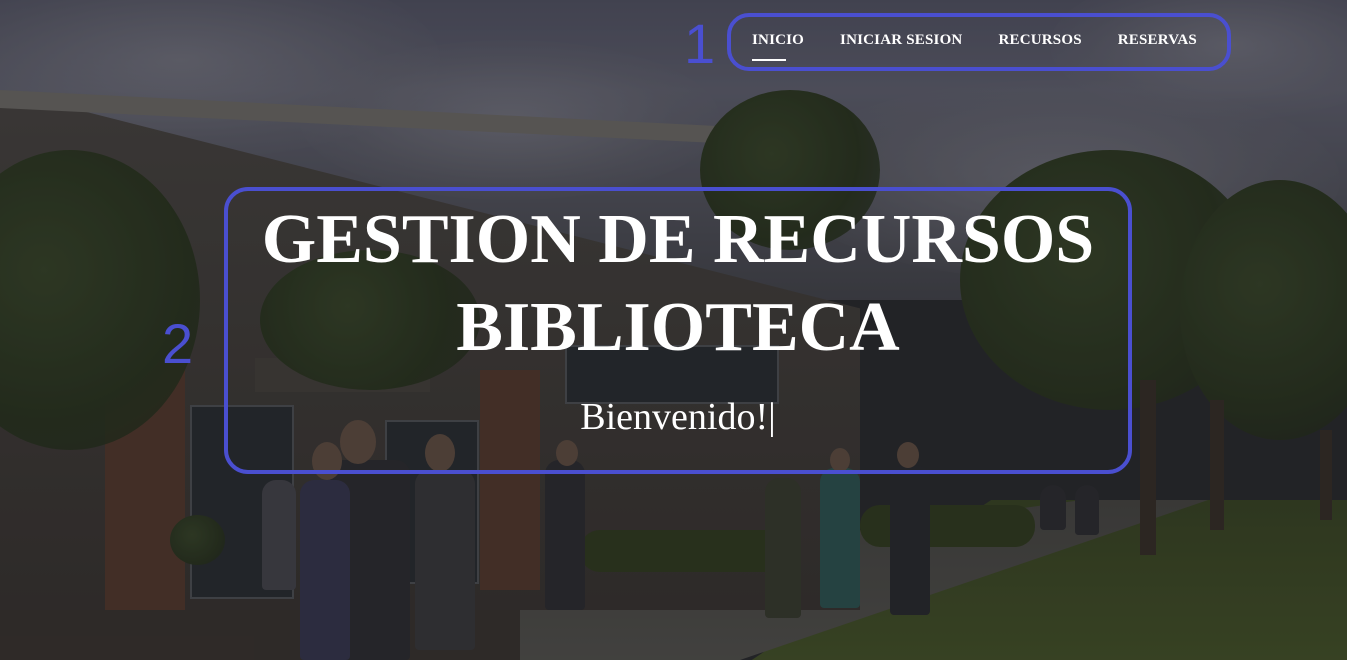 The height and width of the screenshot is (660, 1347). What do you see at coordinates (778, 46) in the screenshot?
I see `nav-item-inicio: INICIO` at bounding box center [778, 46].